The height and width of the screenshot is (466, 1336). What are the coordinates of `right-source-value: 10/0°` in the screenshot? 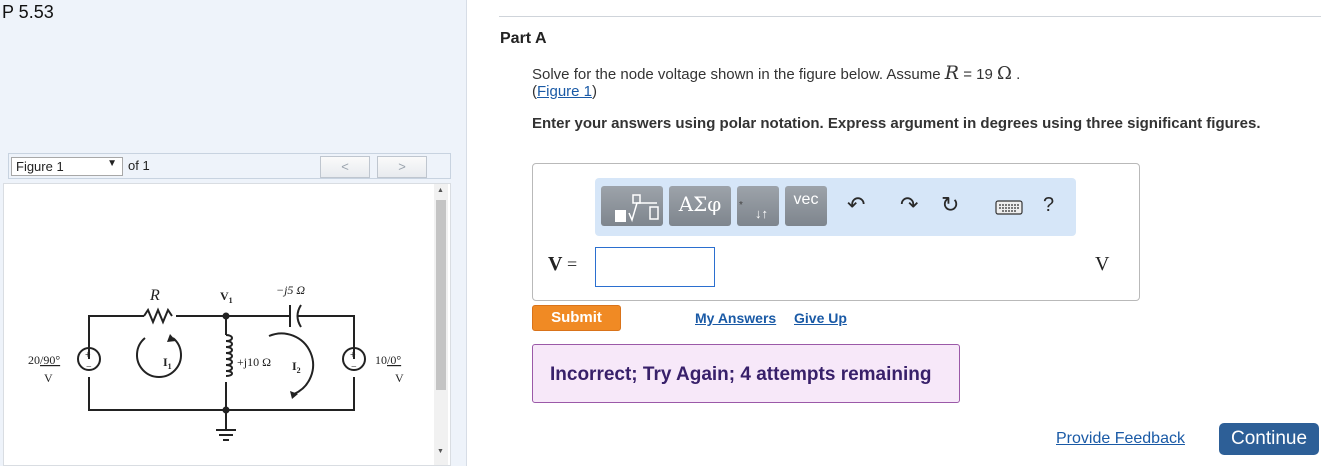 It's located at (388, 360).